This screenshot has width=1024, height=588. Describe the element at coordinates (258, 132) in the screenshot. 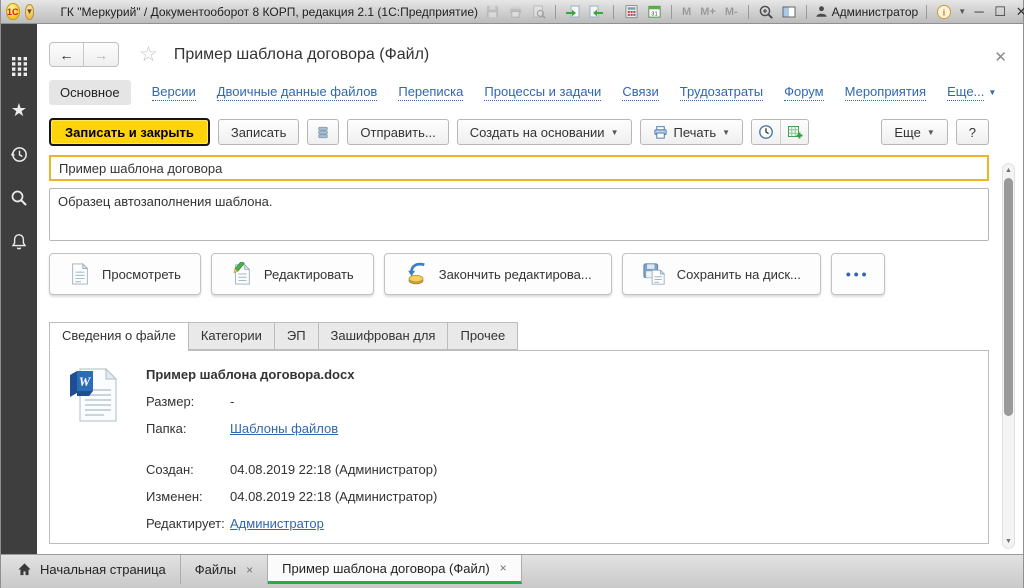

I see `save-button: Записать` at that location.